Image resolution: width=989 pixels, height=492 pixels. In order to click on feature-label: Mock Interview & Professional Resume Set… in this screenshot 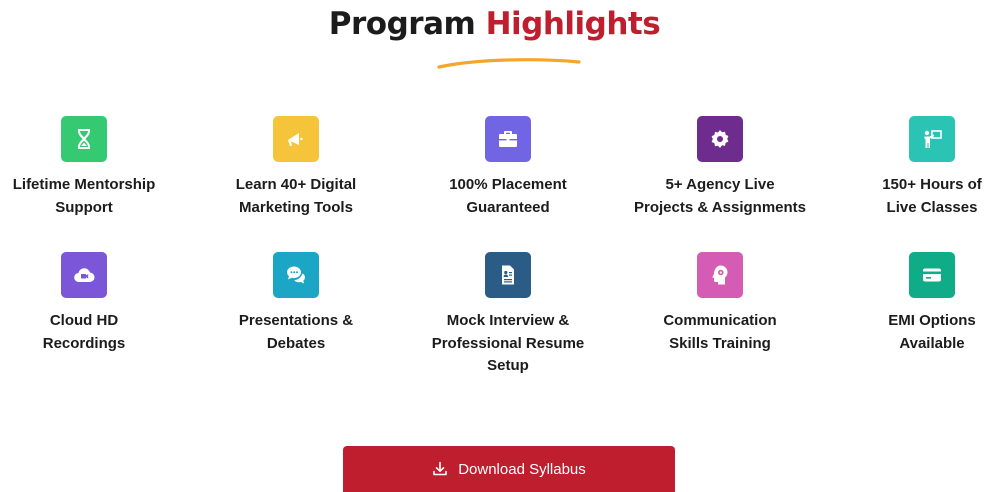, I will do `click(508, 343)`.